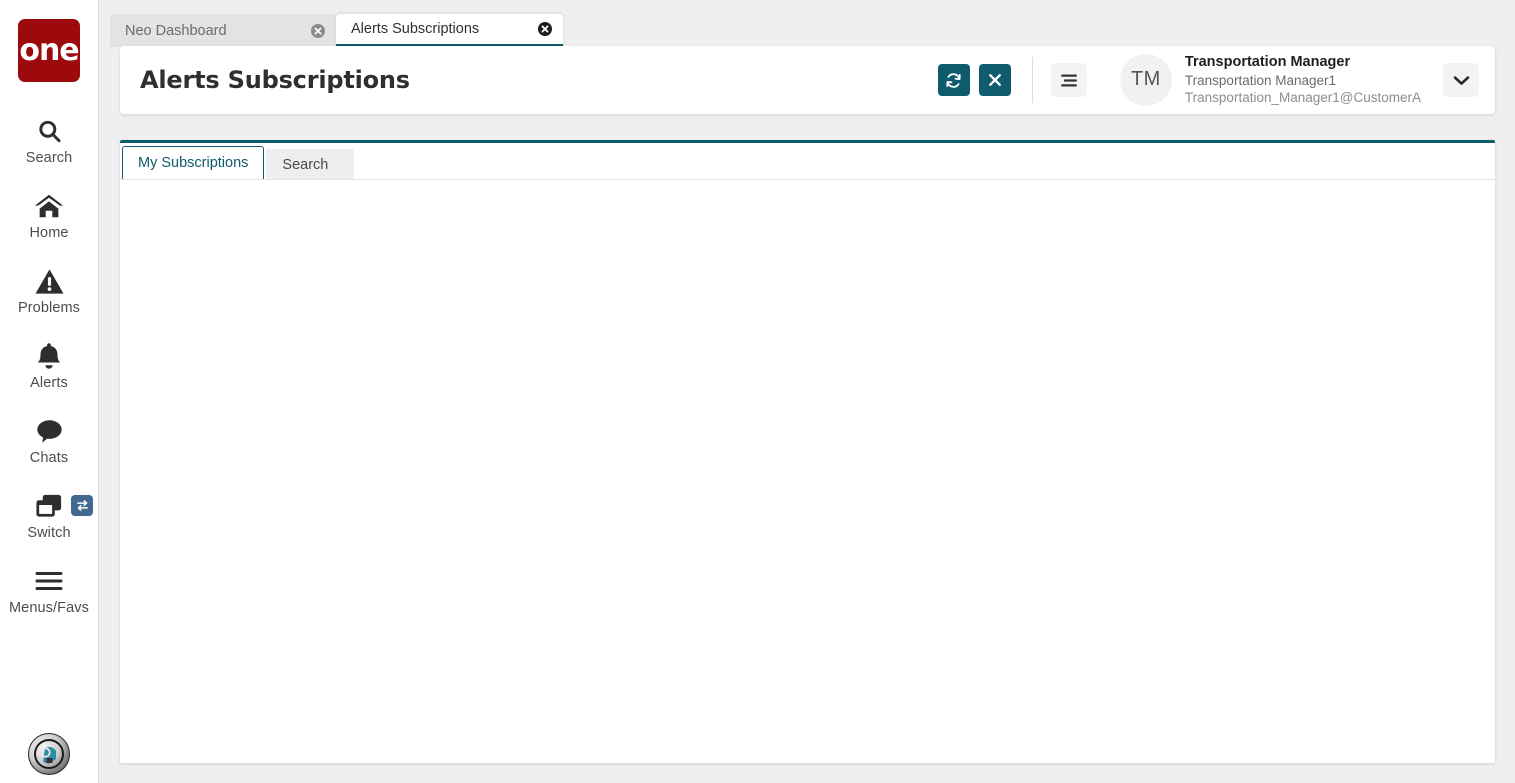 The image size is (1515, 783). What do you see at coordinates (1302, 98) in the screenshot?
I see `user-email: Transportation_Manager1@CustomerA` at bounding box center [1302, 98].